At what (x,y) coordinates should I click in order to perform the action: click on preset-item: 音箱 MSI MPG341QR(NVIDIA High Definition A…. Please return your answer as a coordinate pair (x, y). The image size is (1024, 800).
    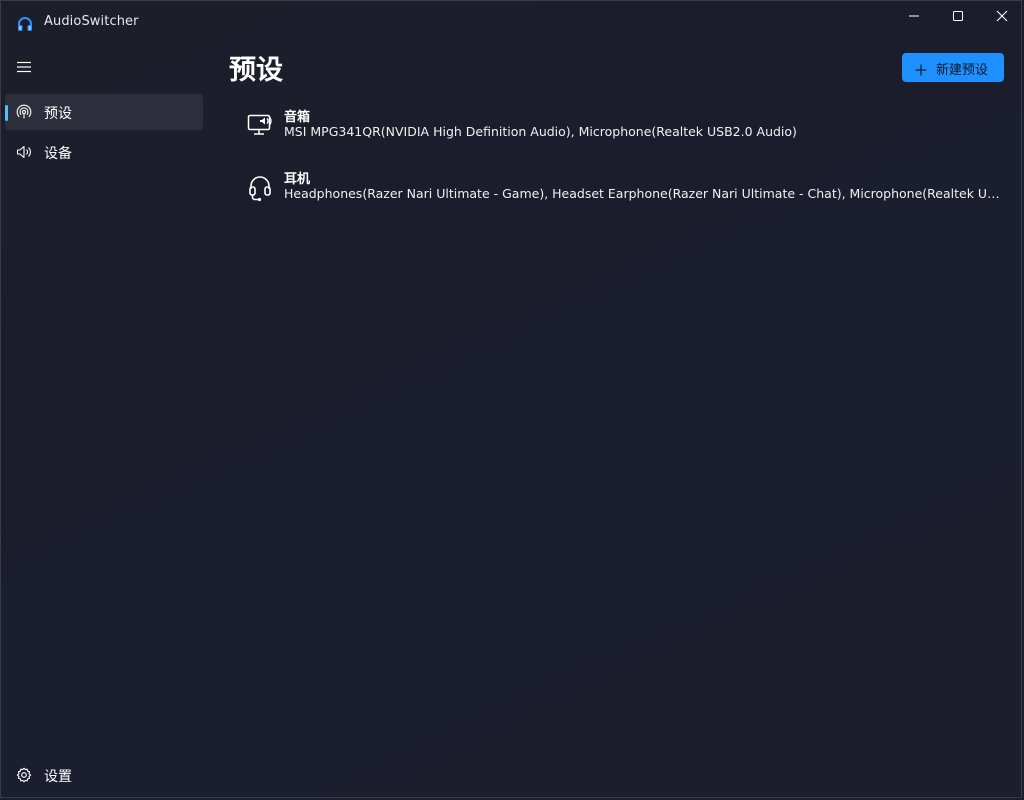
    Looking at the image, I should click on (624, 137).